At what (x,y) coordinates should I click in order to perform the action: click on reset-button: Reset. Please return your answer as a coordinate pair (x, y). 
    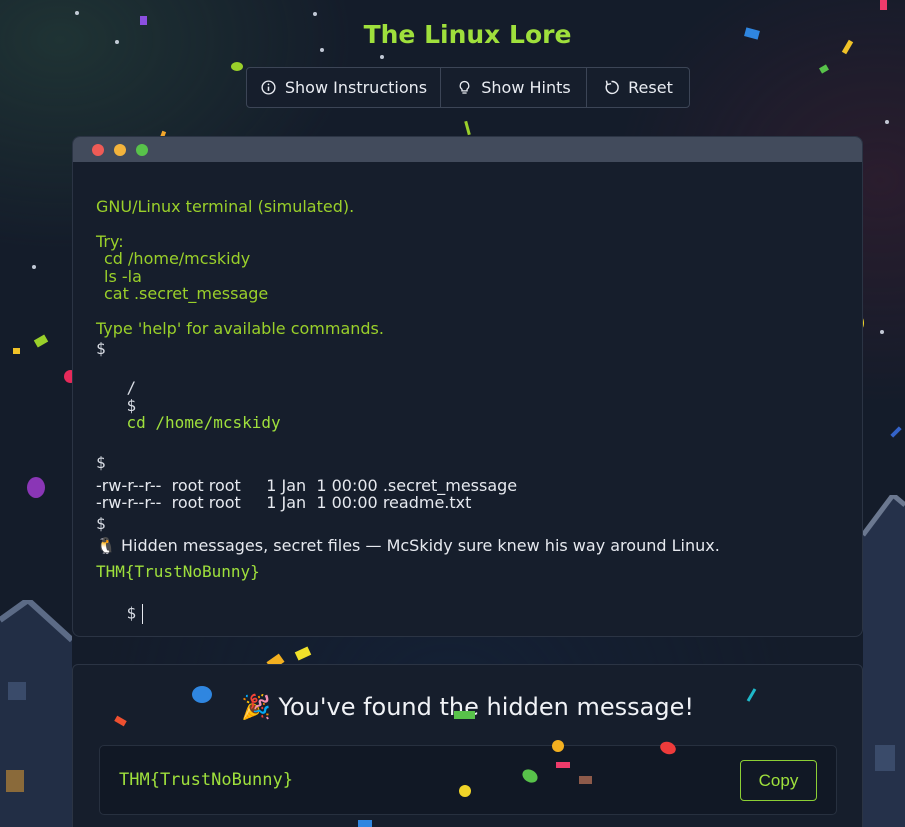
    Looking at the image, I should click on (638, 87).